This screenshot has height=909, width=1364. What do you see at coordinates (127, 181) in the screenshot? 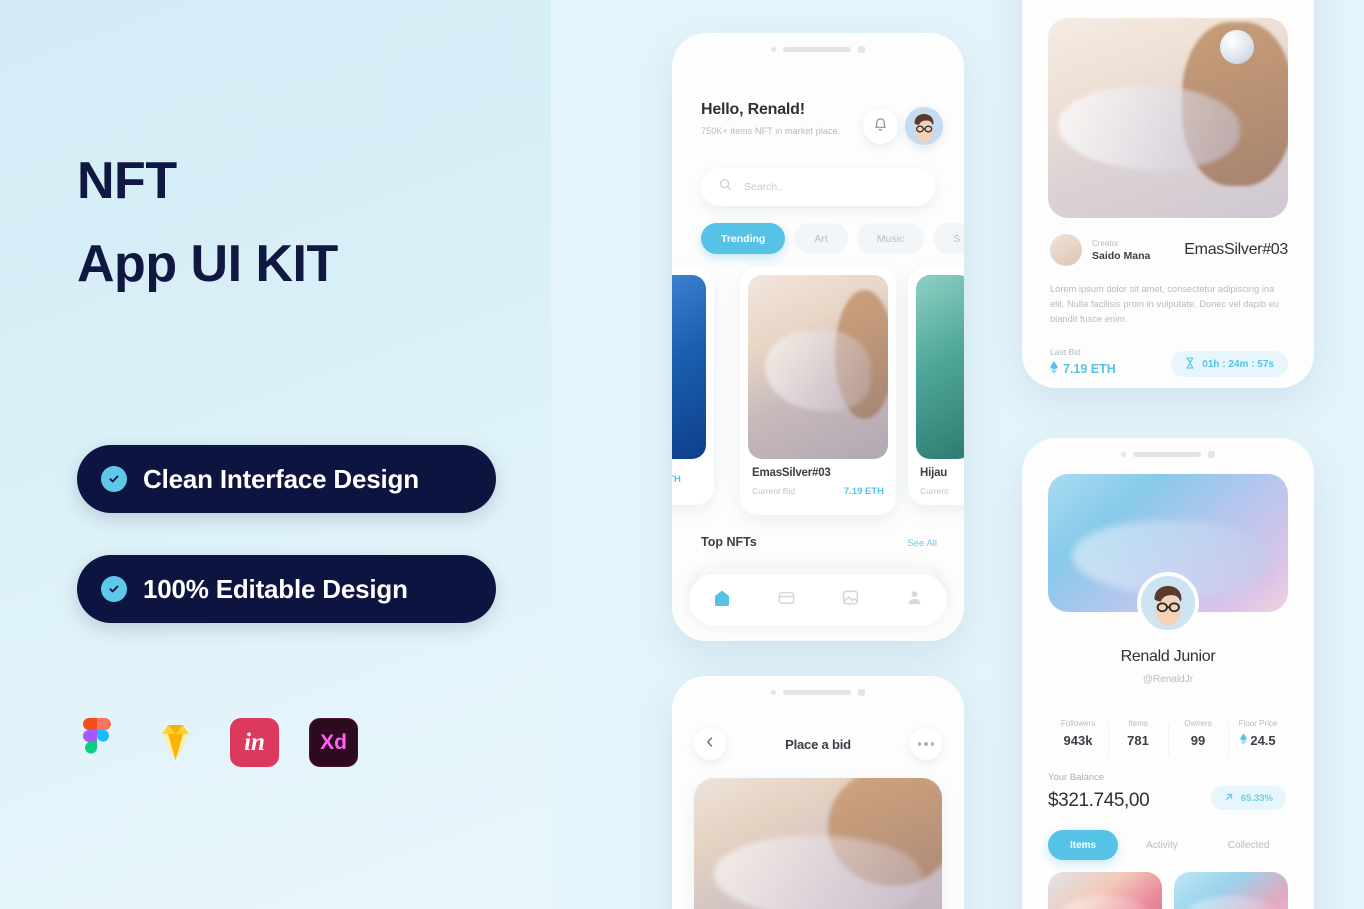
I see `page-title-line1: NFT` at bounding box center [127, 181].